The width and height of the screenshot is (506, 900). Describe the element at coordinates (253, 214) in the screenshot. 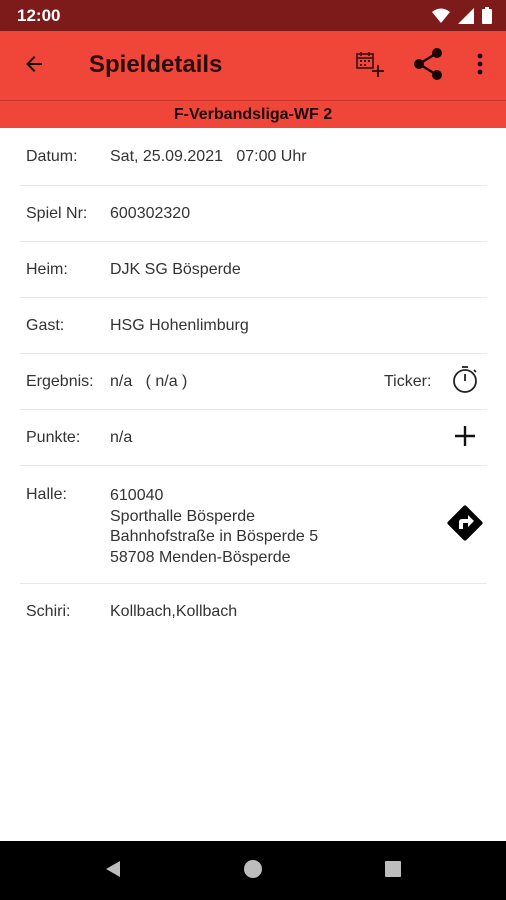

I see `detail-row-spiel-nr: Spiel Nr: 600302320` at that location.